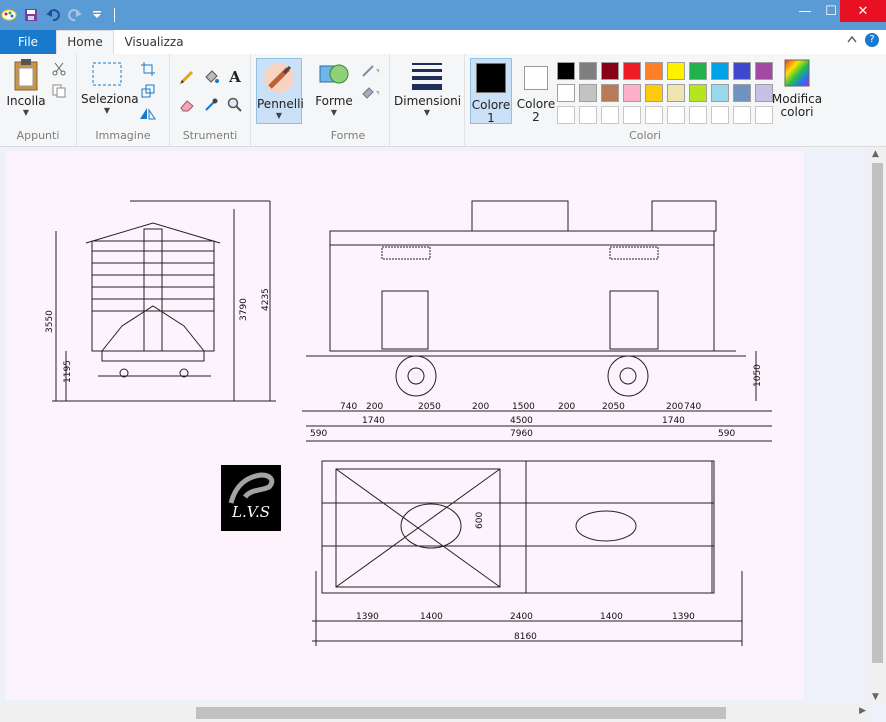  Describe the element at coordinates (877, 413) in the screenshot. I see `vertical-scroll-thumb` at that location.